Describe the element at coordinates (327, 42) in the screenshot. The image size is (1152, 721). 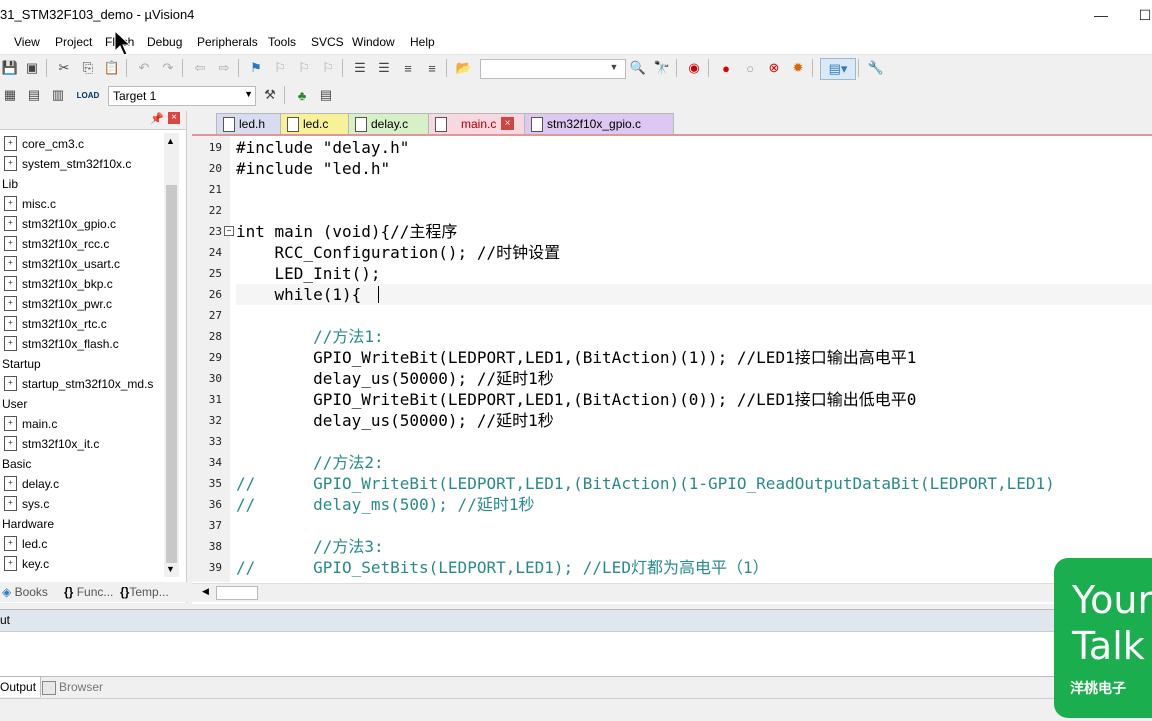
I see `menu-svcs: SVCS` at that location.